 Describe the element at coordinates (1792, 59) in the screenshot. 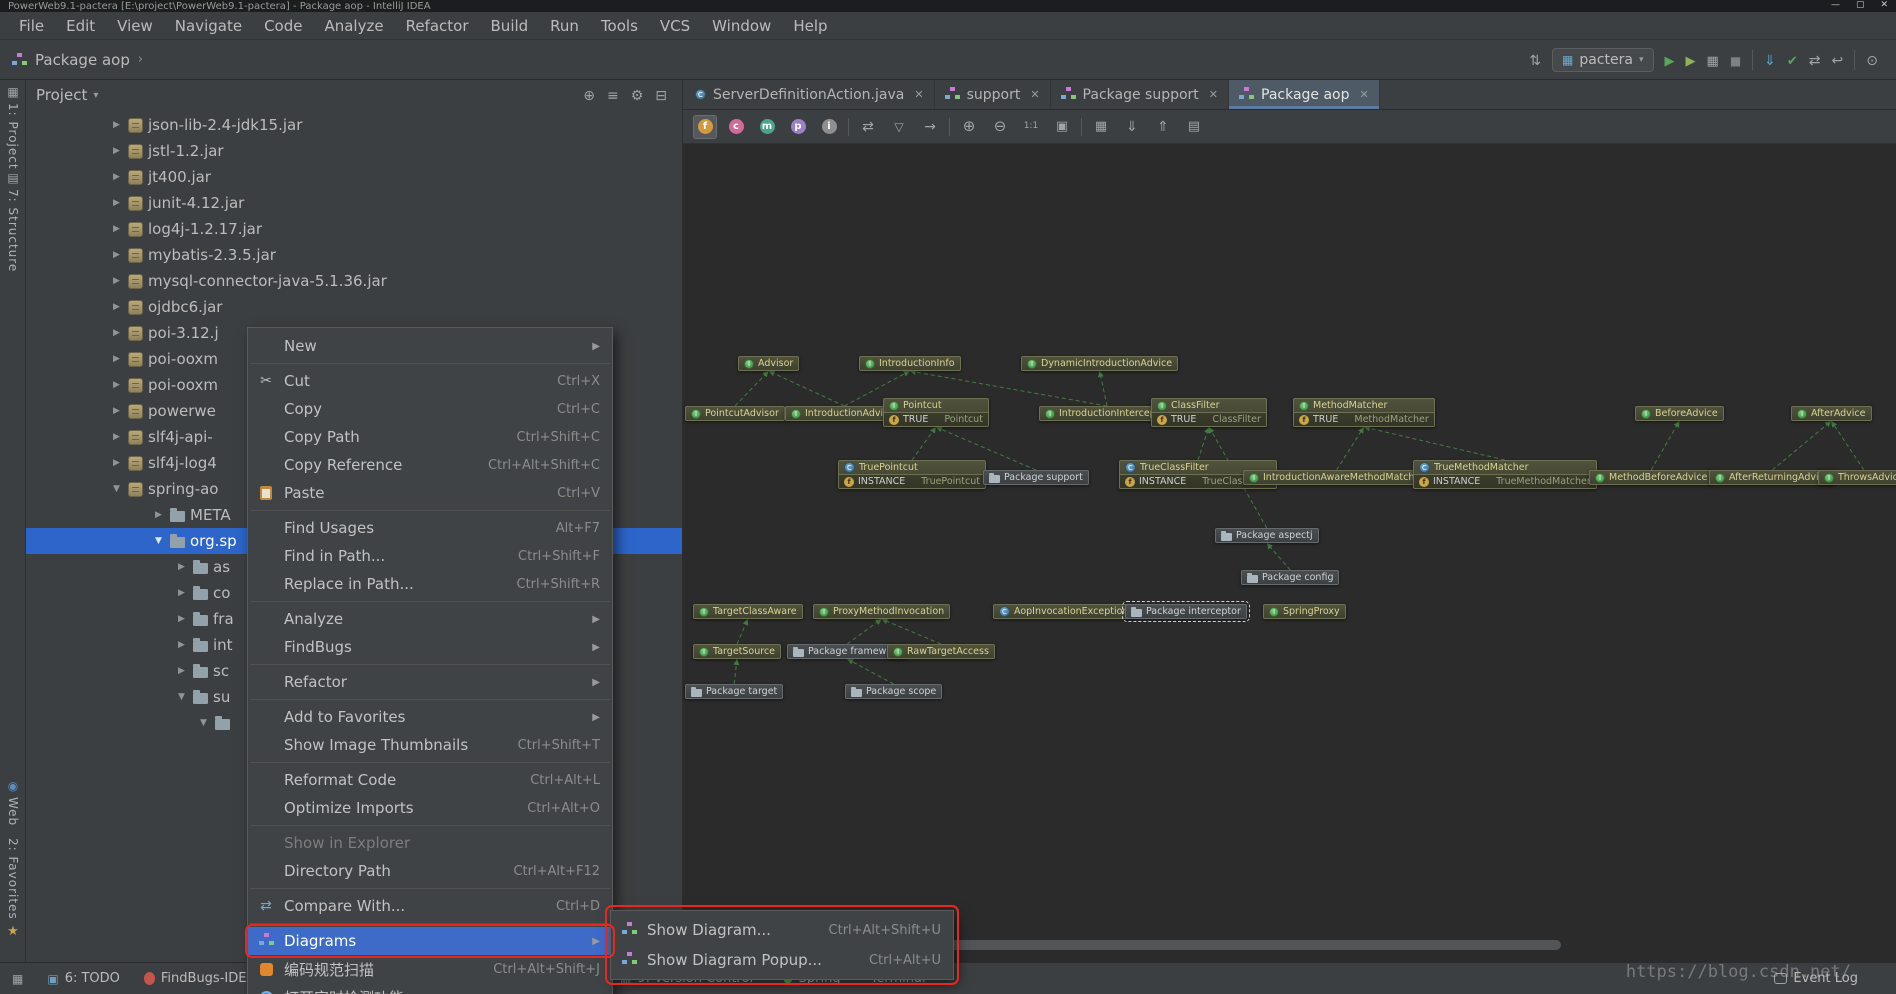

I see `vcs-commit-button: ✔` at that location.